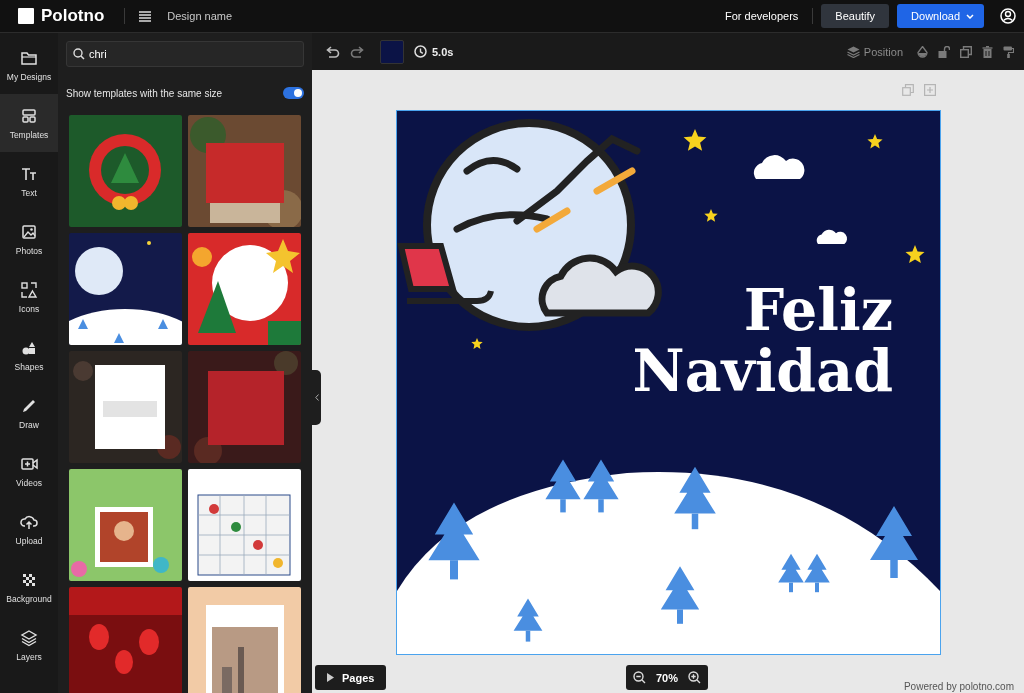 The height and width of the screenshot is (693, 1024). What do you see at coordinates (29, 471) in the screenshot?
I see `sidebar-tab: Videos` at bounding box center [29, 471].